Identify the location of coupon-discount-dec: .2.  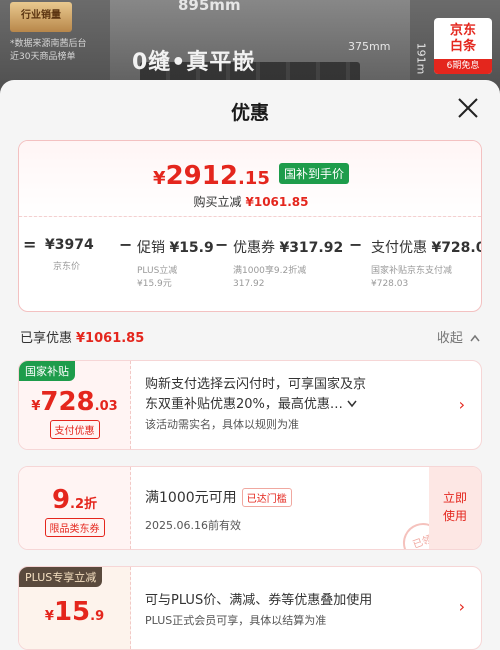
(77, 504).